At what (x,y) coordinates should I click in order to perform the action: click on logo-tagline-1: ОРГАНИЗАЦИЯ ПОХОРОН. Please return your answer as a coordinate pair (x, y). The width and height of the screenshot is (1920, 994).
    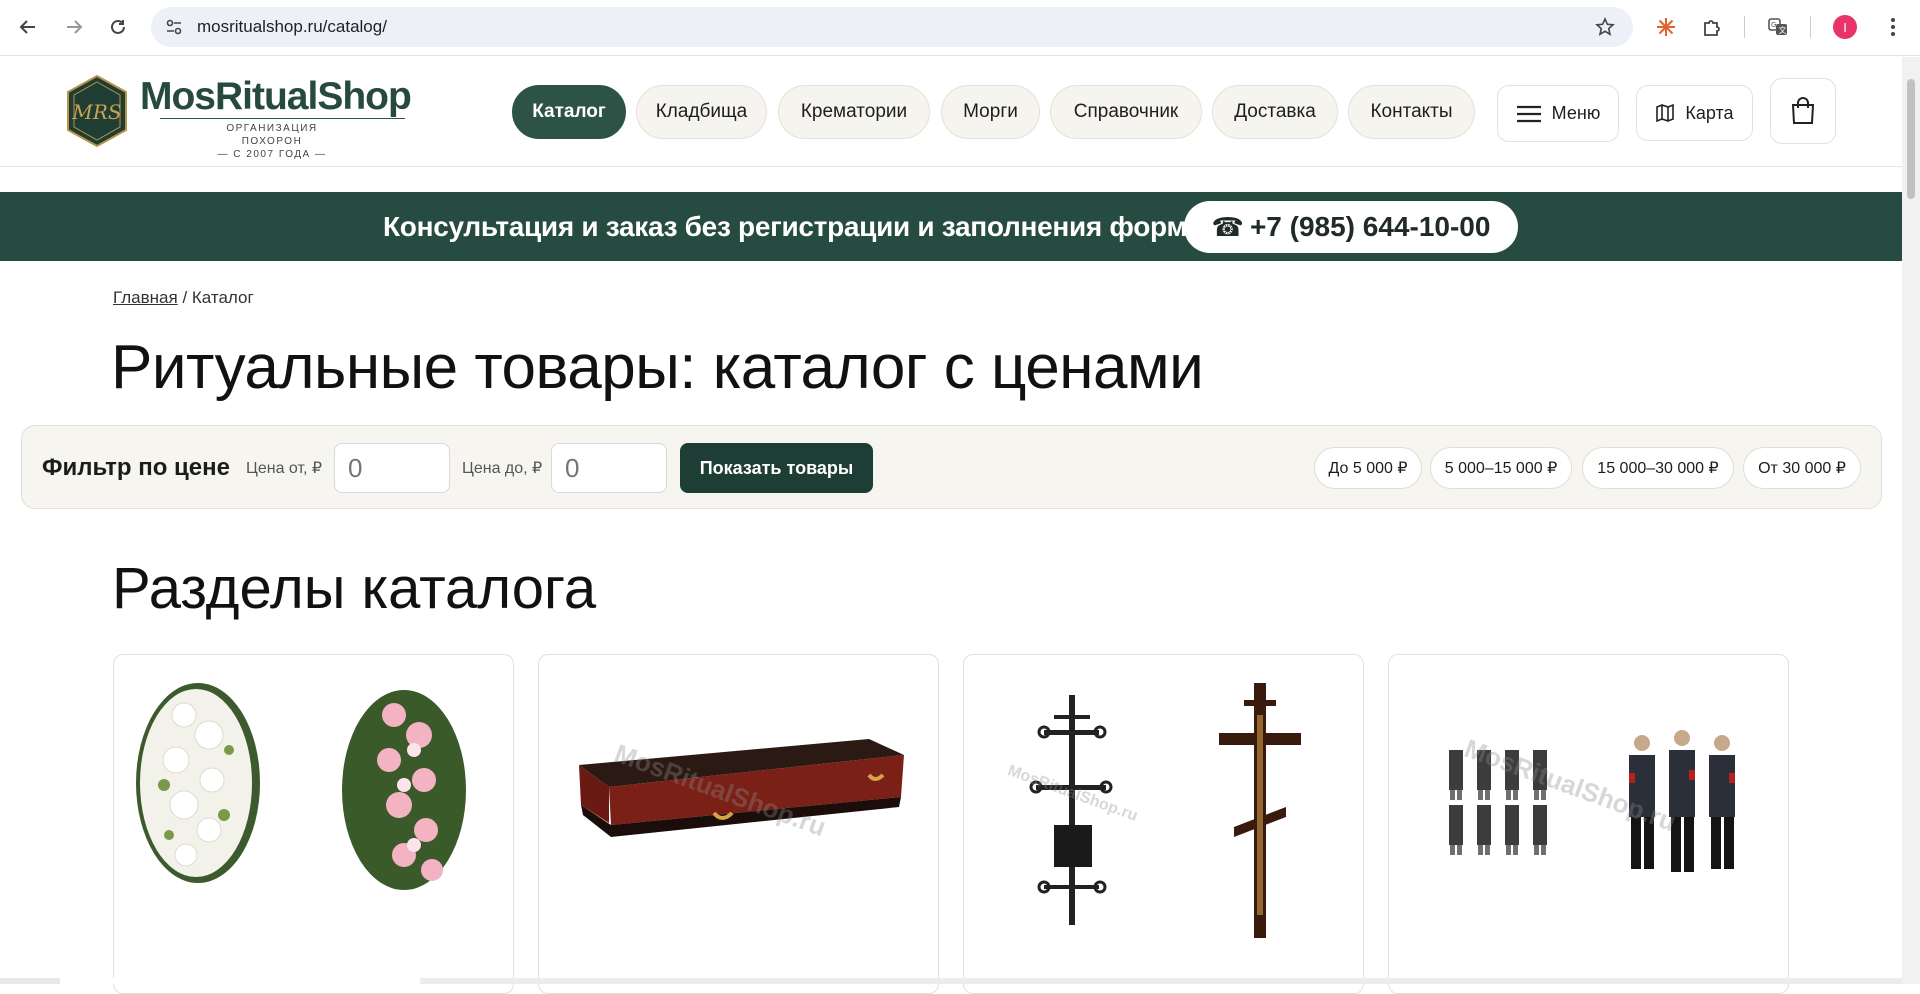
    Looking at the image, I should click on (272, 135).